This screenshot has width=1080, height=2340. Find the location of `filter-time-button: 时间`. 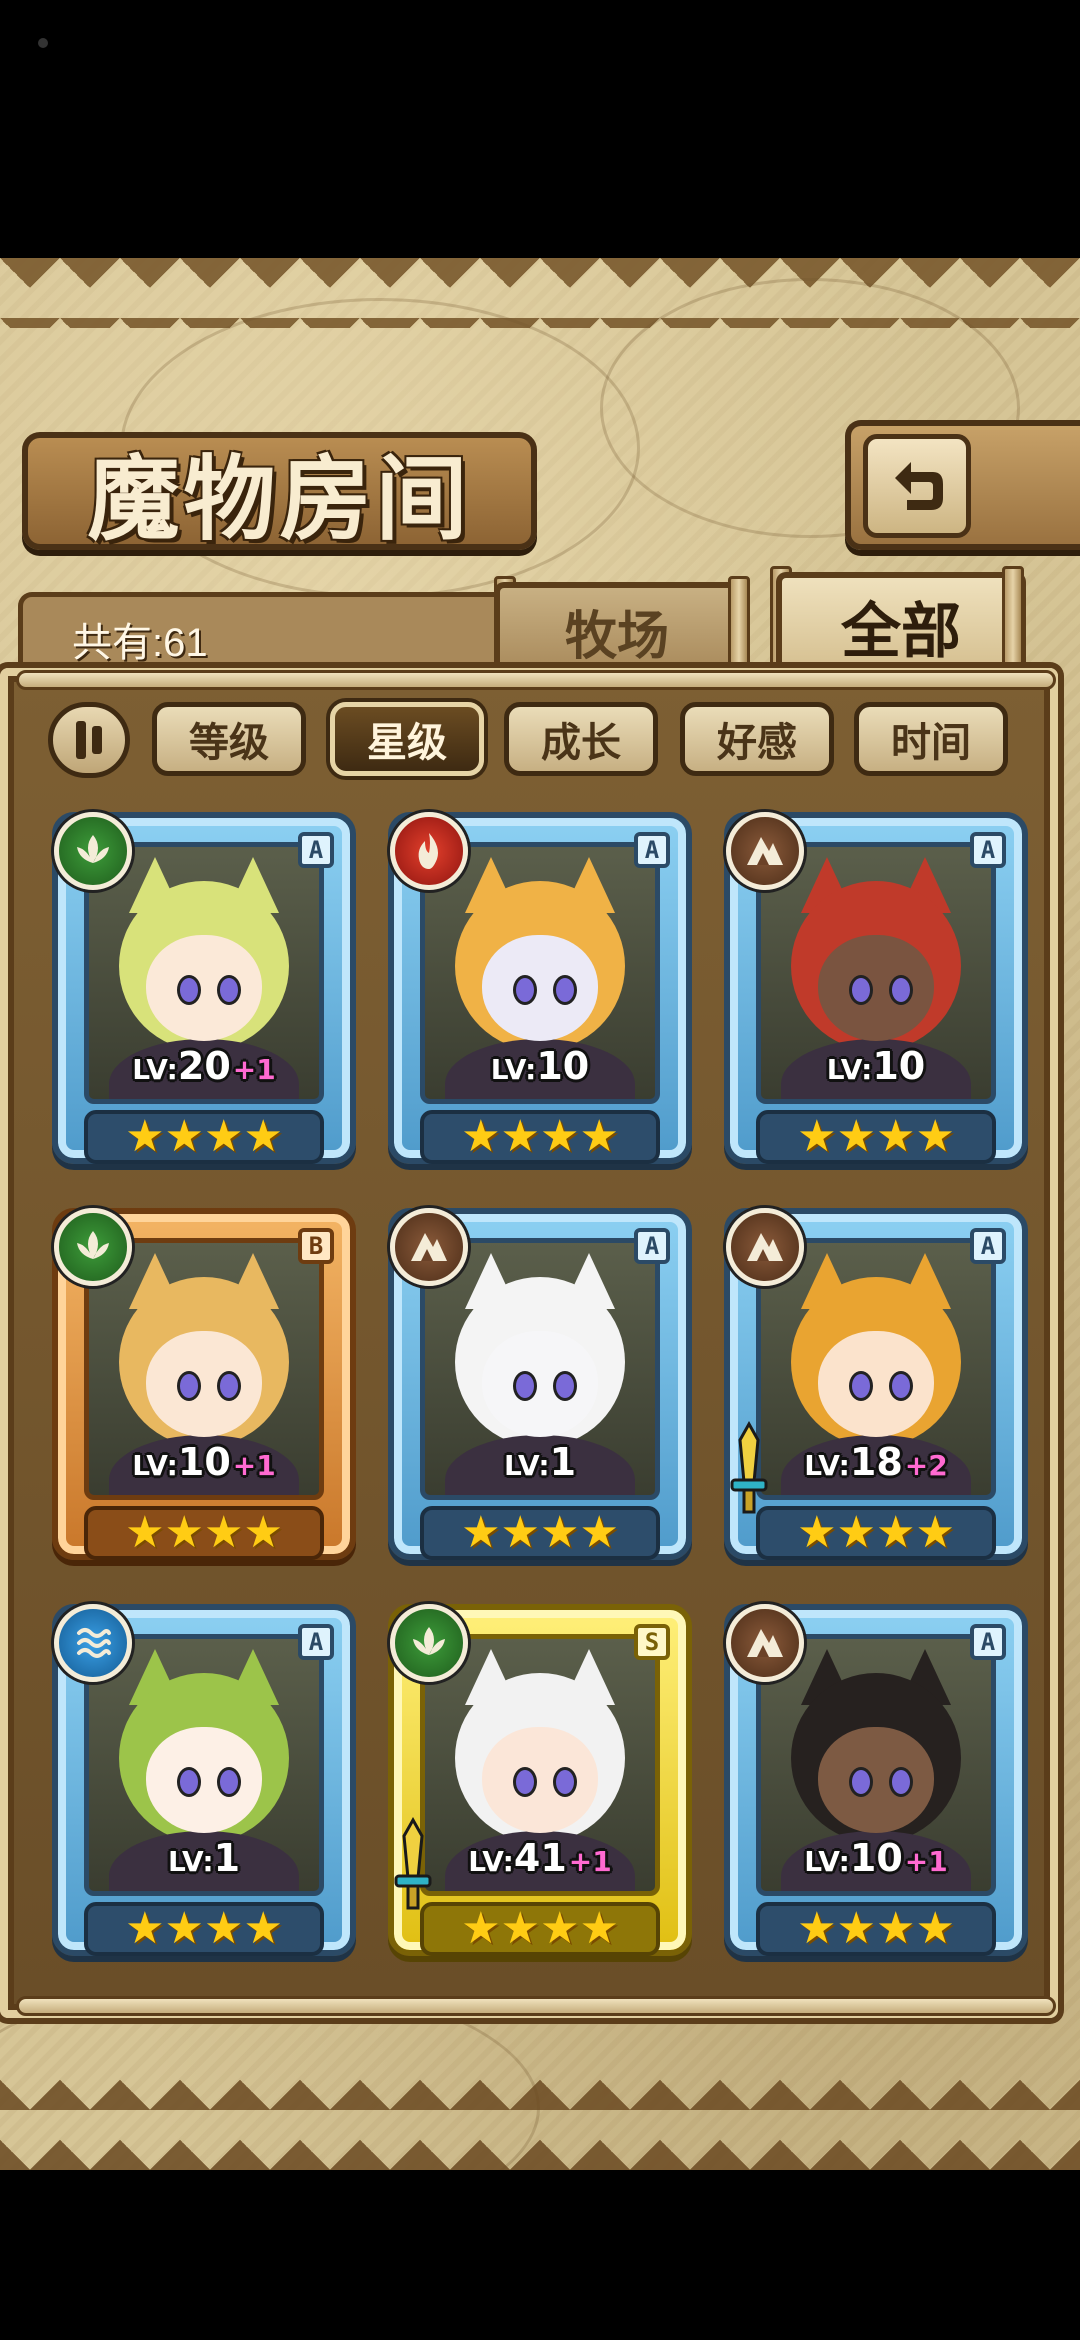

filter-time-button: 时间 is located at coordinates (931, 739).